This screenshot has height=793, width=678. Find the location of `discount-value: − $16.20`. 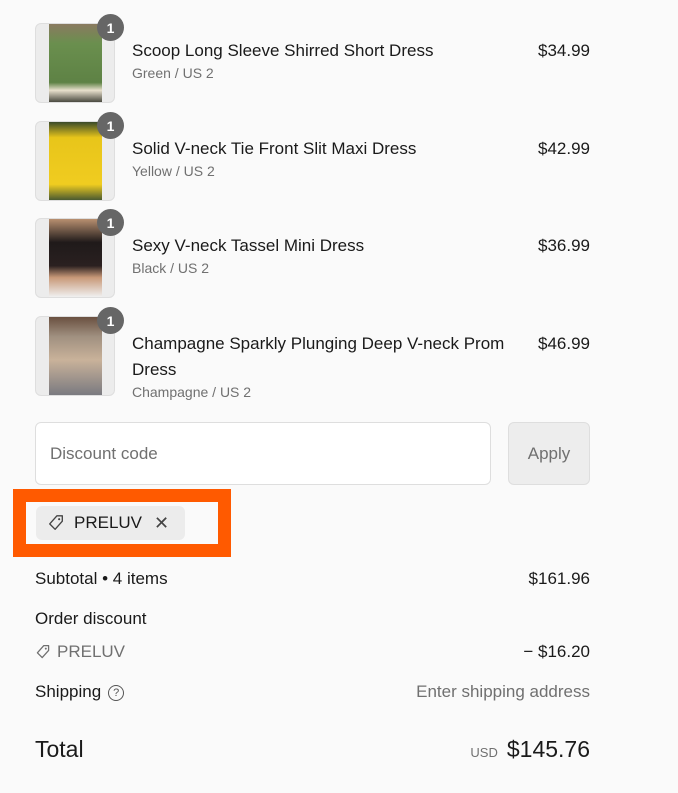

discount-value: − $16.20 is located at coordinates (556, 651).